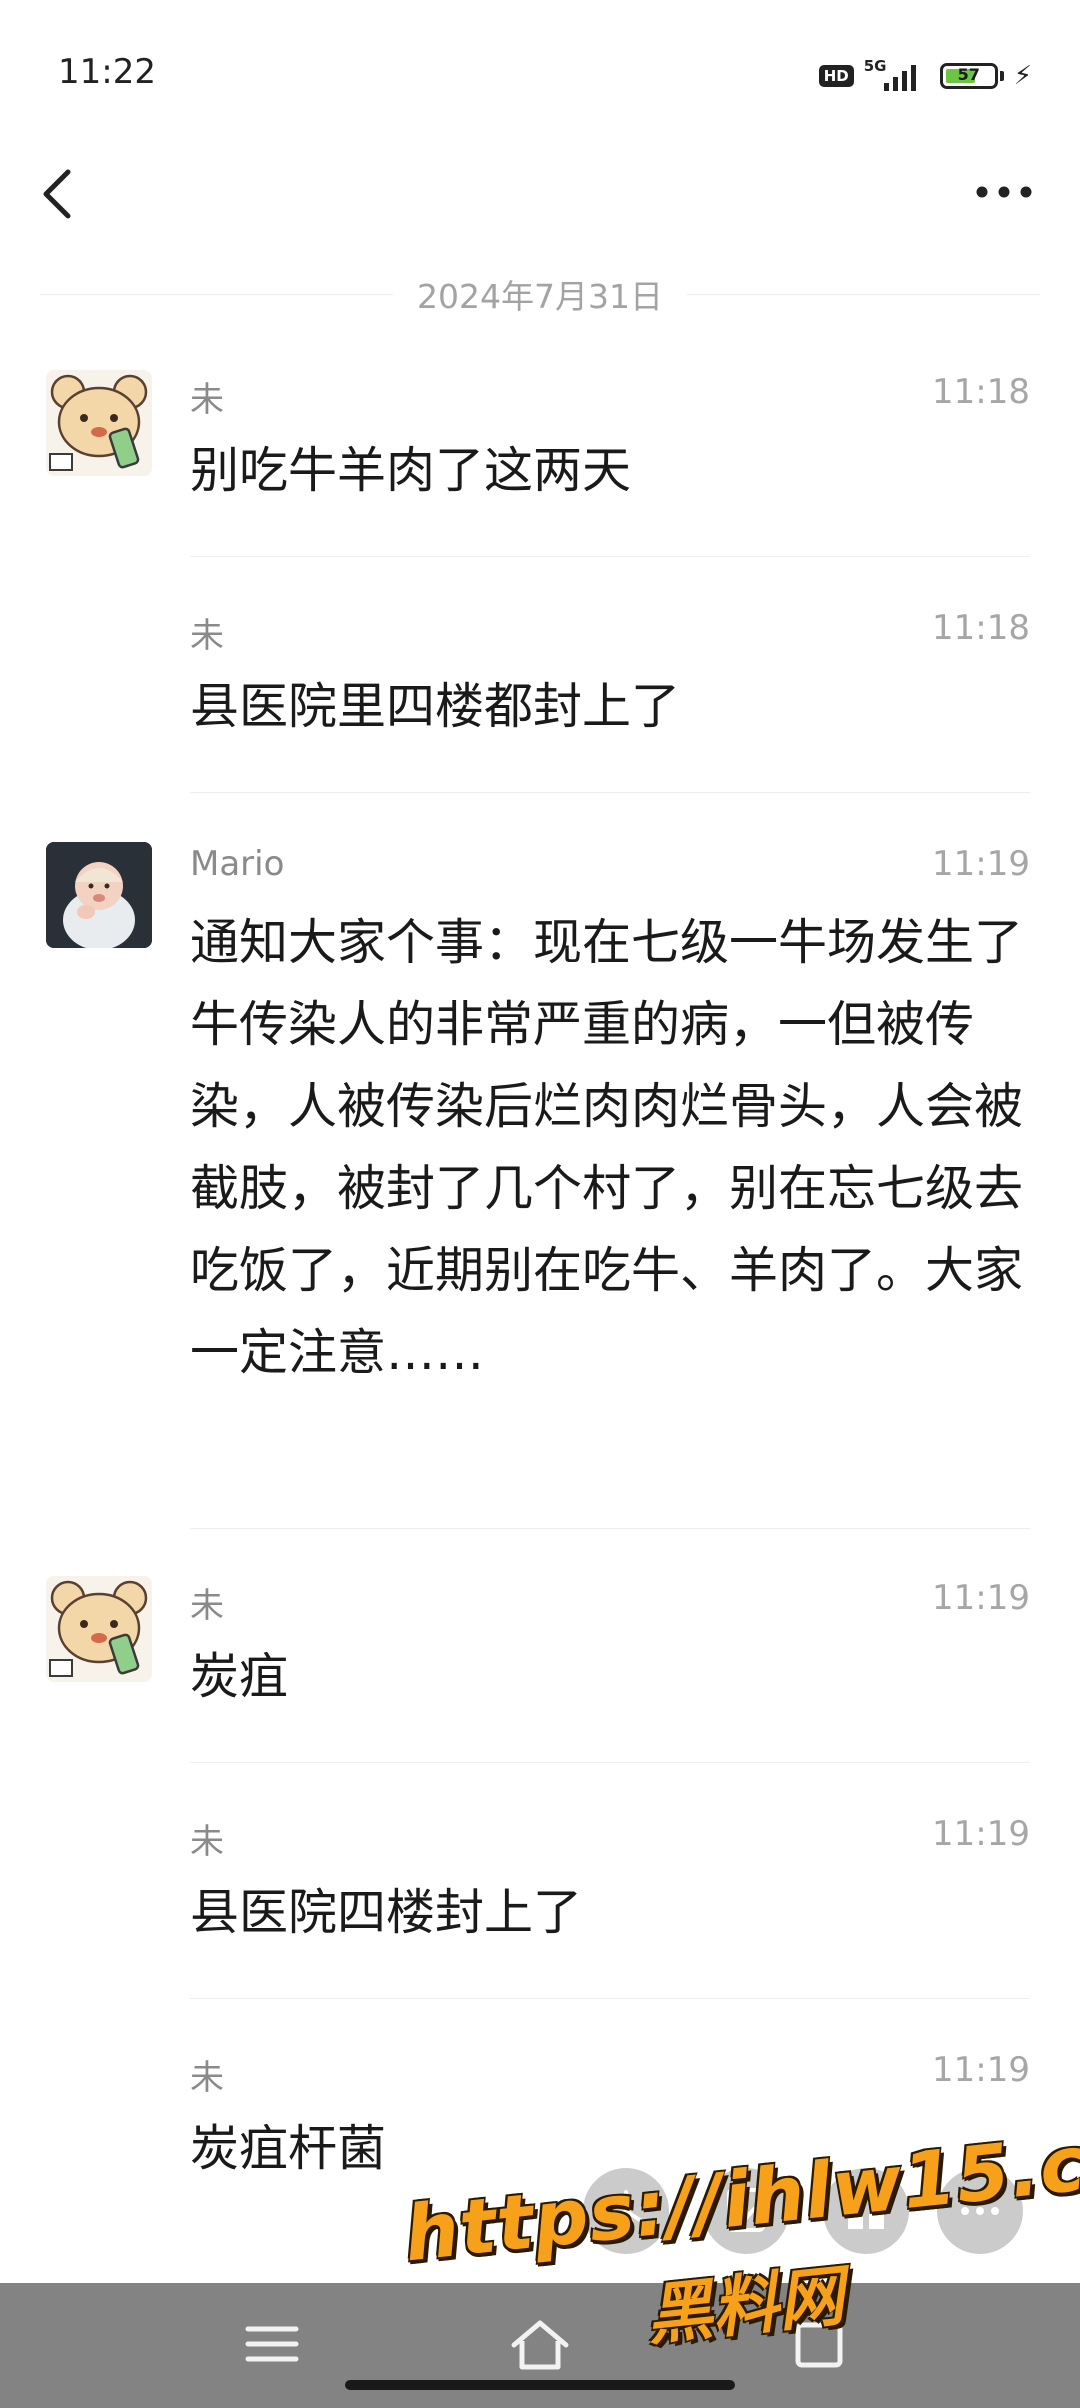 The image size is (1080, 2408). I want to click on hd-icon: HD, so click(836, 76).